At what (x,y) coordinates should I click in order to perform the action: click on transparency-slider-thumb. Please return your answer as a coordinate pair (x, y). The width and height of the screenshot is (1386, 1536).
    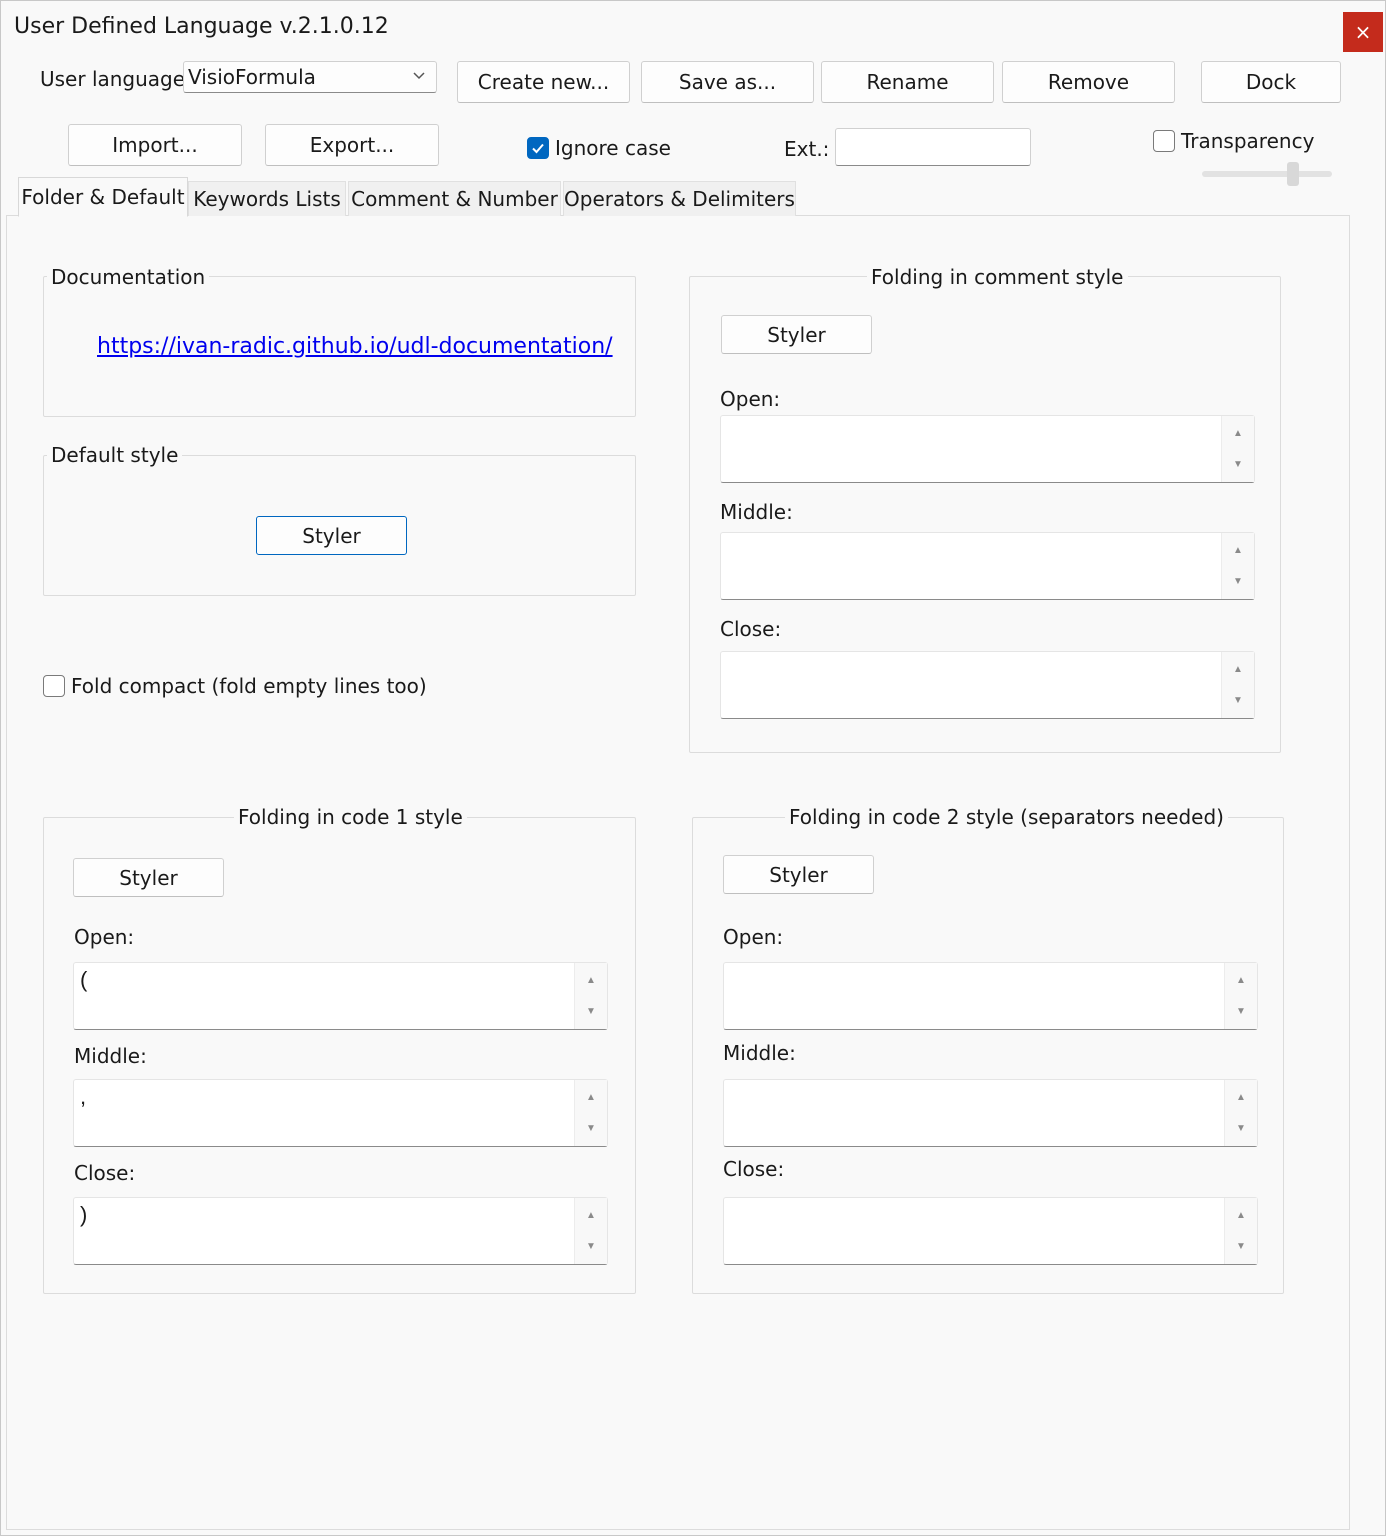
    Looking at the image, I should click on (1293, 174).